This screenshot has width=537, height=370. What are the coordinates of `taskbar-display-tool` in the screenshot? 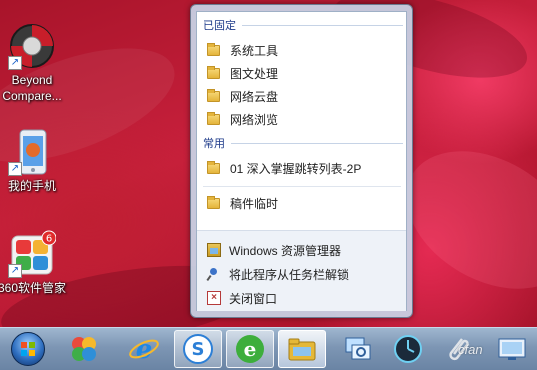 It's located at (512, 349).